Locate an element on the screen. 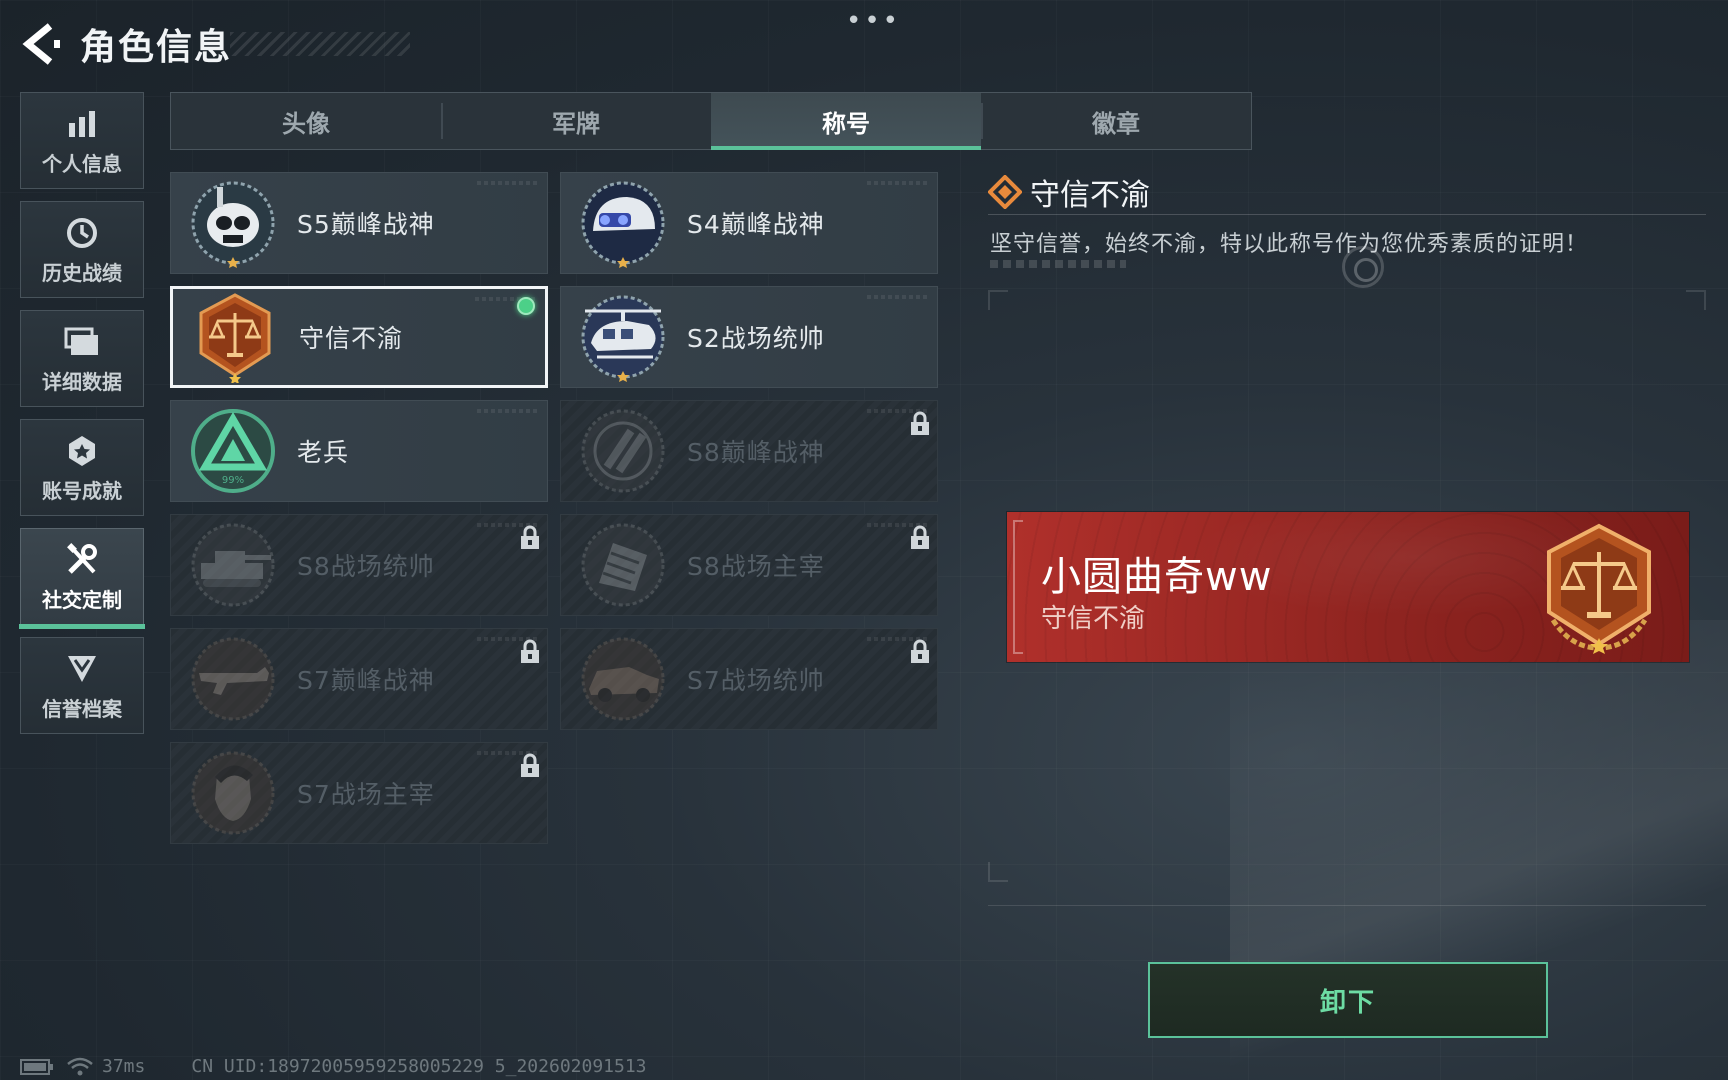 The width and height of the screenshot is (1728, 1080). battery-icon is located at coordinates (36, 1066).